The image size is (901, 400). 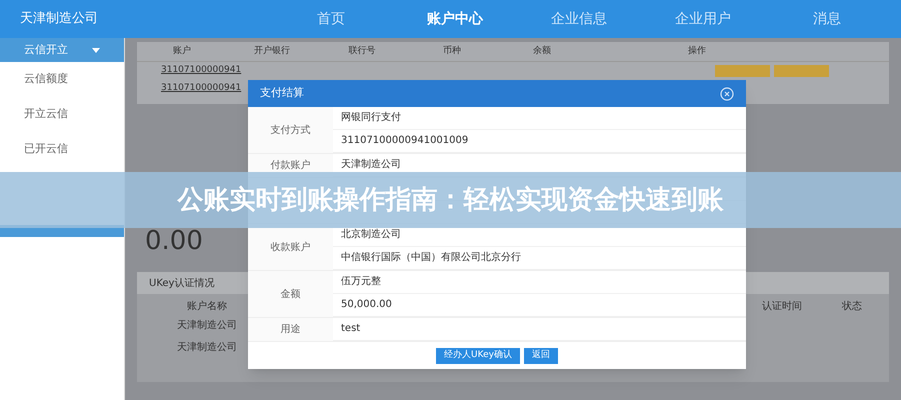 What do you see at coordinates (451, 200) in the screenshot?
I see `banner-title: 公账实时到账操作指南：轻松实现资金快速到账` at bounding box center [451, 200].